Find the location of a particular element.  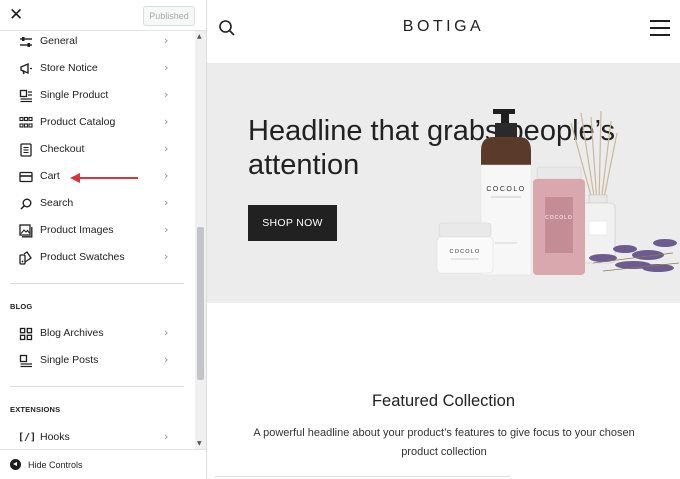

menu-item-label: Product Images is located at coordinates (77, 230).